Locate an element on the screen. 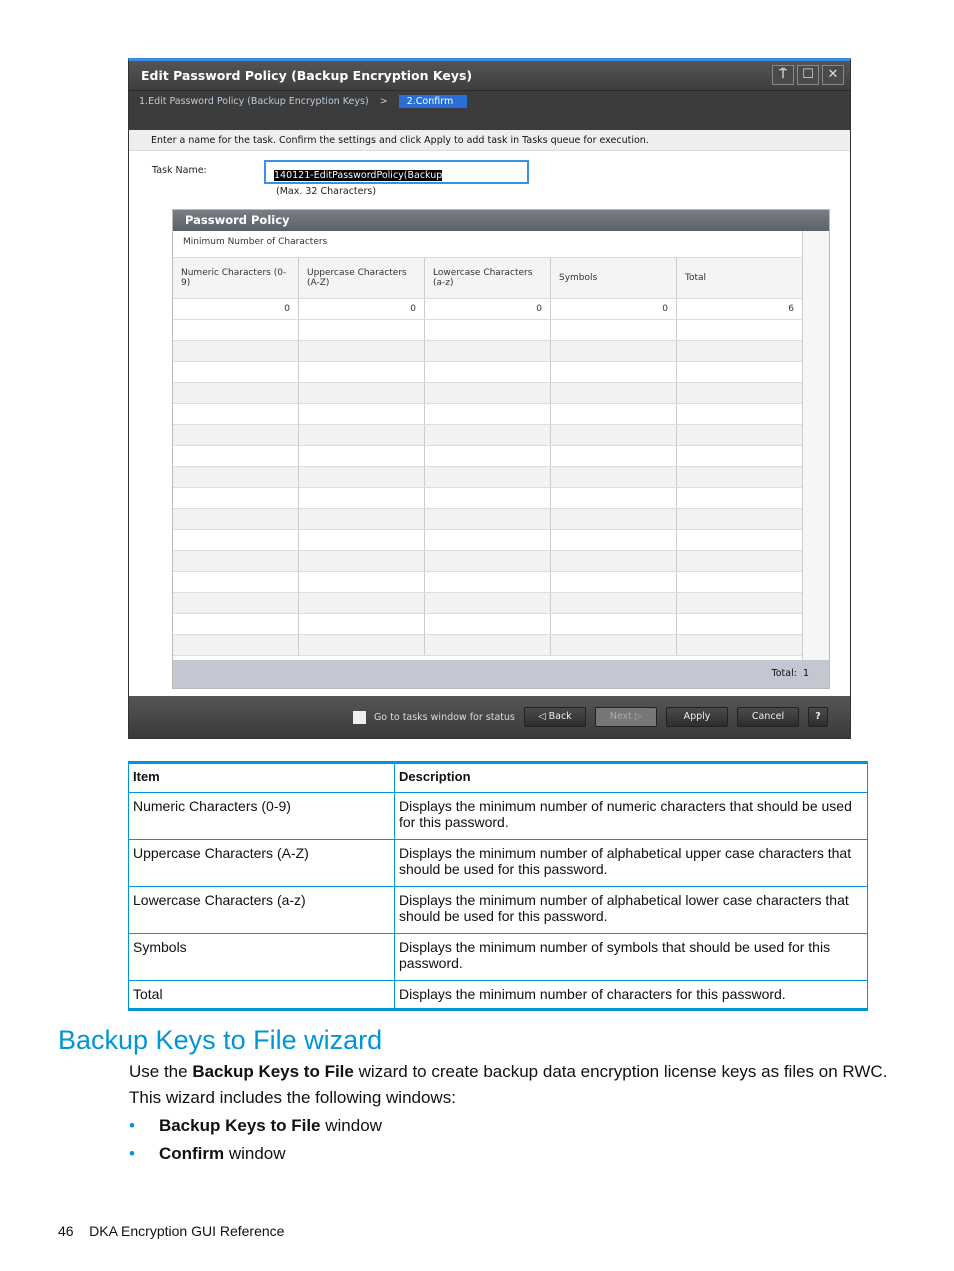 The image size is (954, 1271). cell-lowercase: 0 is located at coordinates (488, 309).